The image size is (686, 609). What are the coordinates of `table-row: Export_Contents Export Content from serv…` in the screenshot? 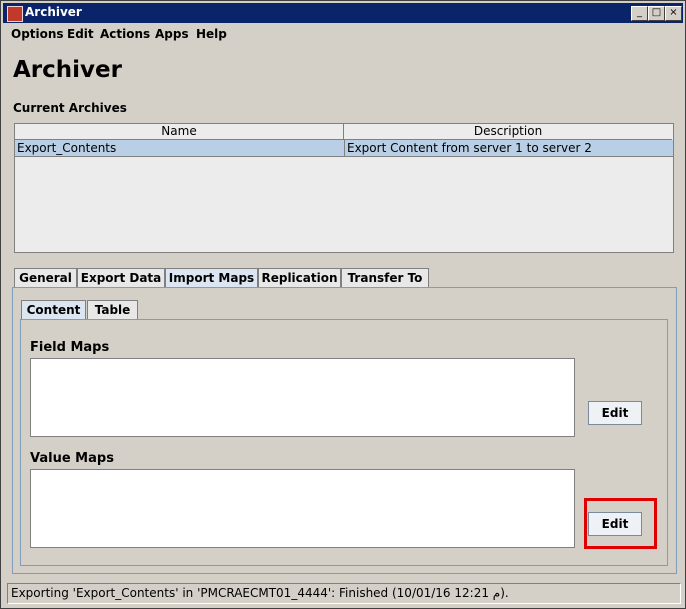 It's located at (344, 148).